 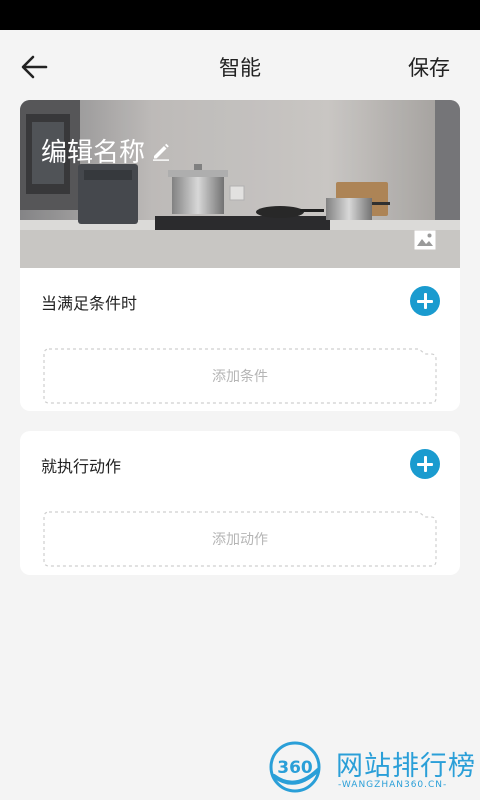 I want to click on condition-header: 当满足条件时, so click(x=240, y=300).